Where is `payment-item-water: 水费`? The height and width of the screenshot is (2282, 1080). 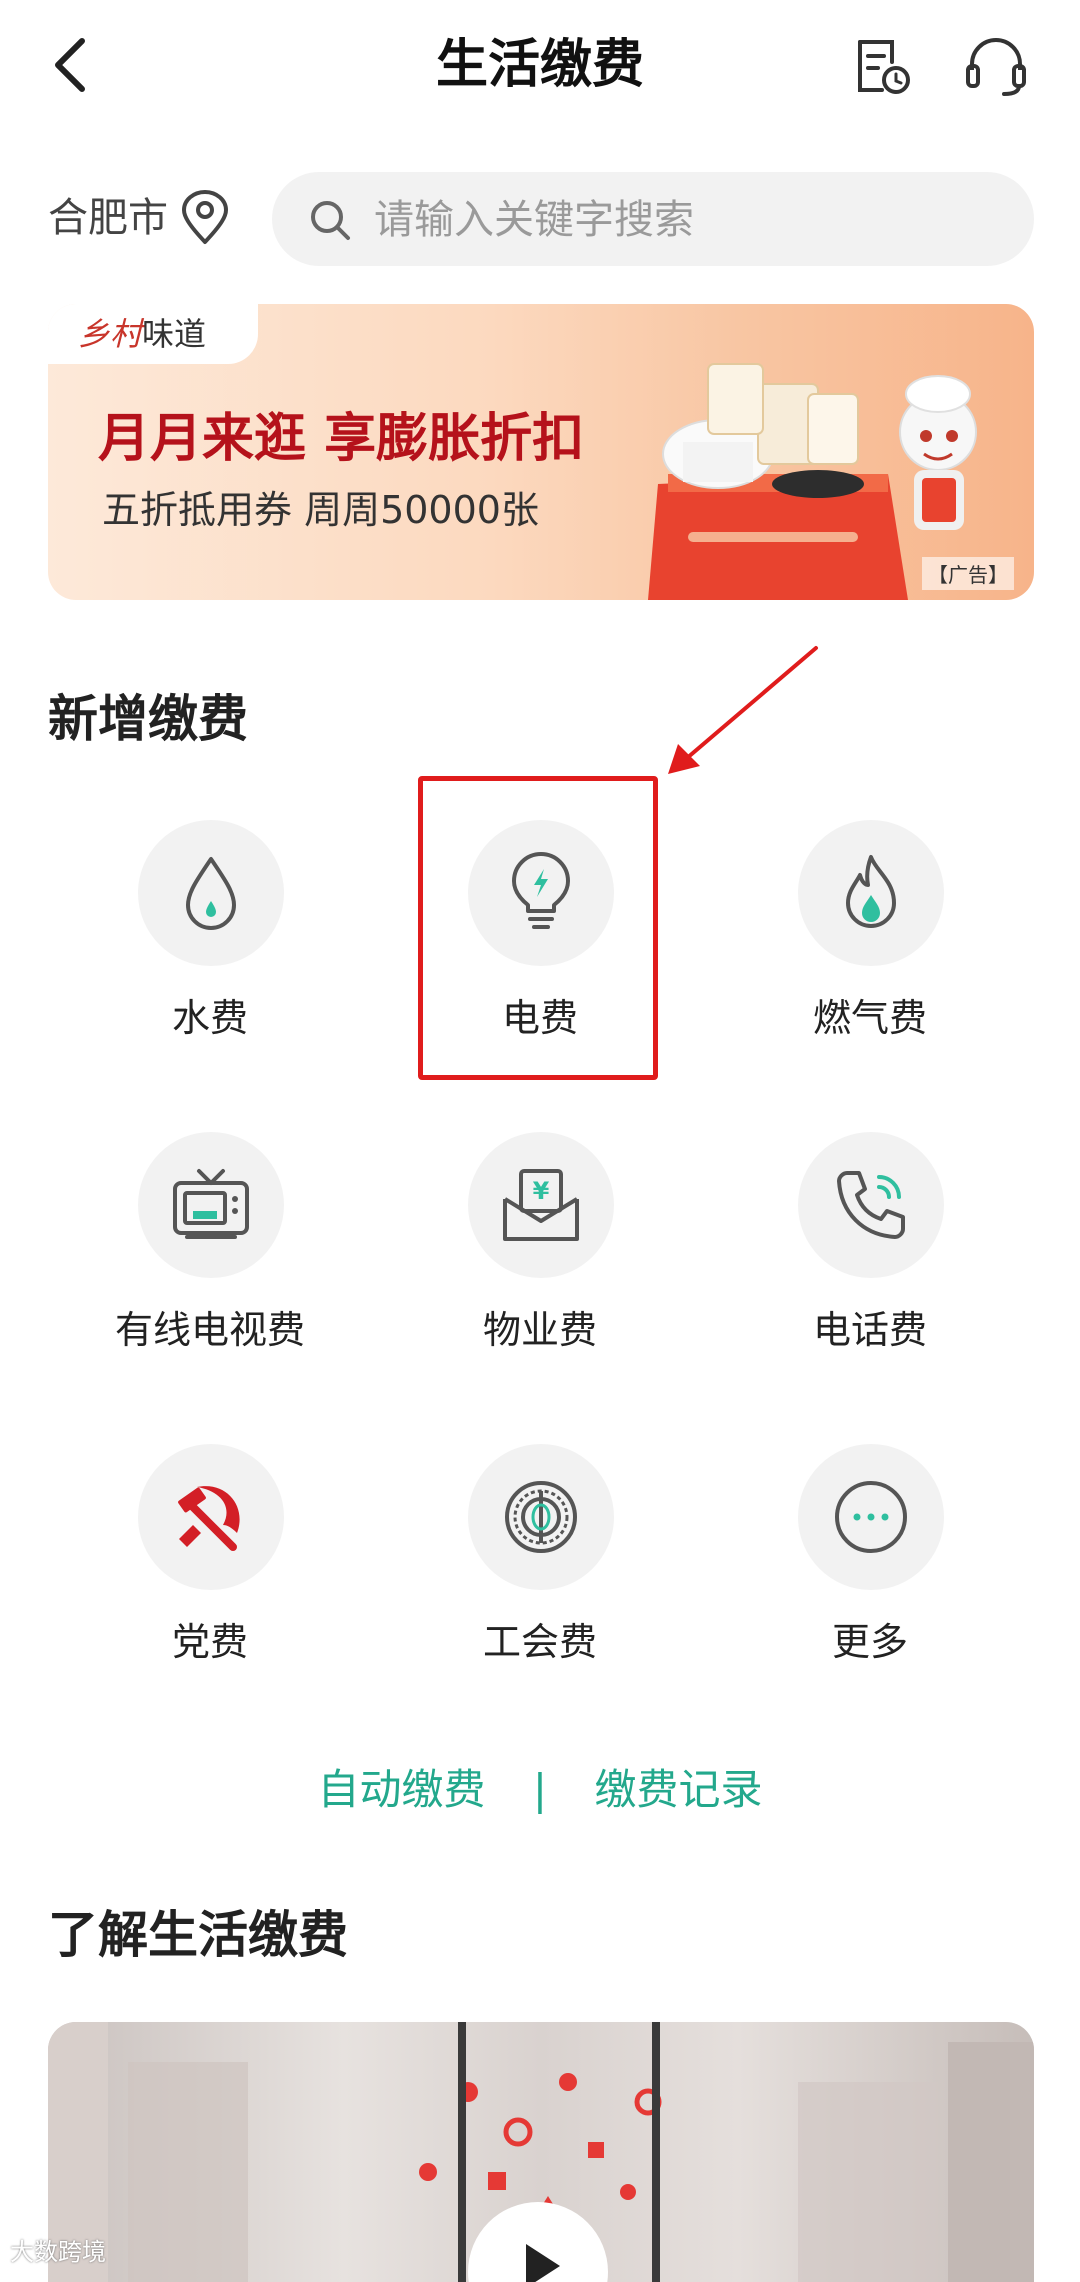 payment-item-water: 水费 is located at coordinates (210, 955).